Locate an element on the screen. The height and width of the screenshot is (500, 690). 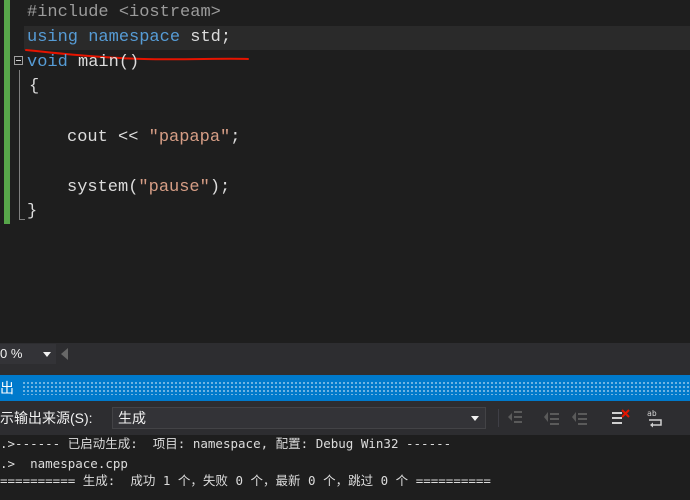
zoom-level-dropdown: 0 % is located at coordinates (28, 354).